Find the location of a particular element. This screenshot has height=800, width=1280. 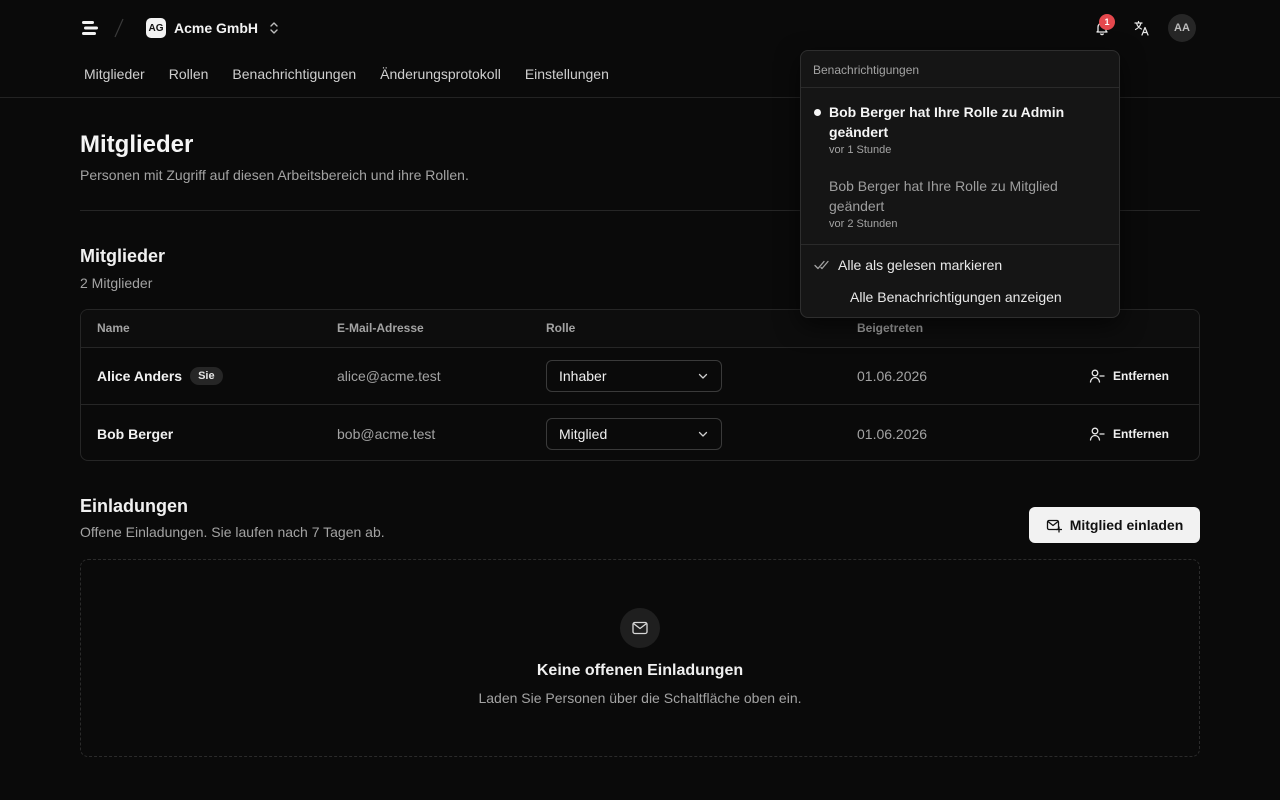

member-name-cell: Alice Anders Sie is located at coordinates (160, 375).